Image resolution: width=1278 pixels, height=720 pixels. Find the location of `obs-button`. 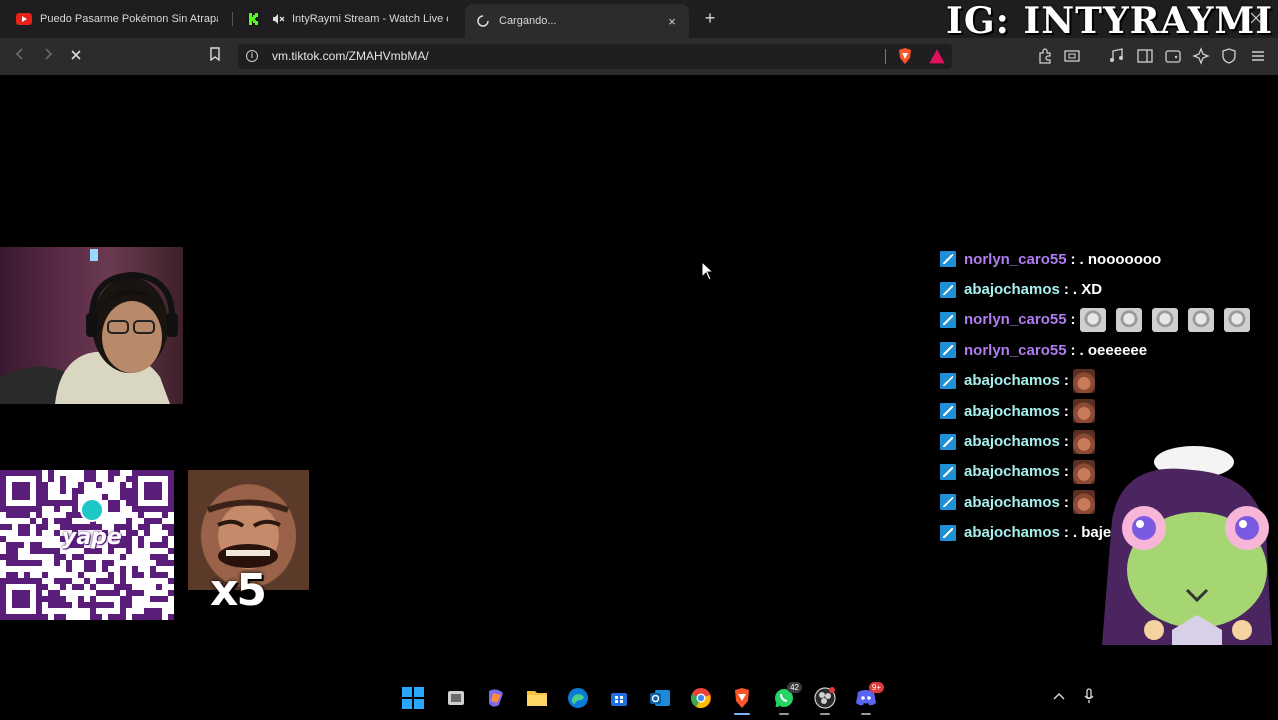

obs-button is located at coordinates (825, 700).